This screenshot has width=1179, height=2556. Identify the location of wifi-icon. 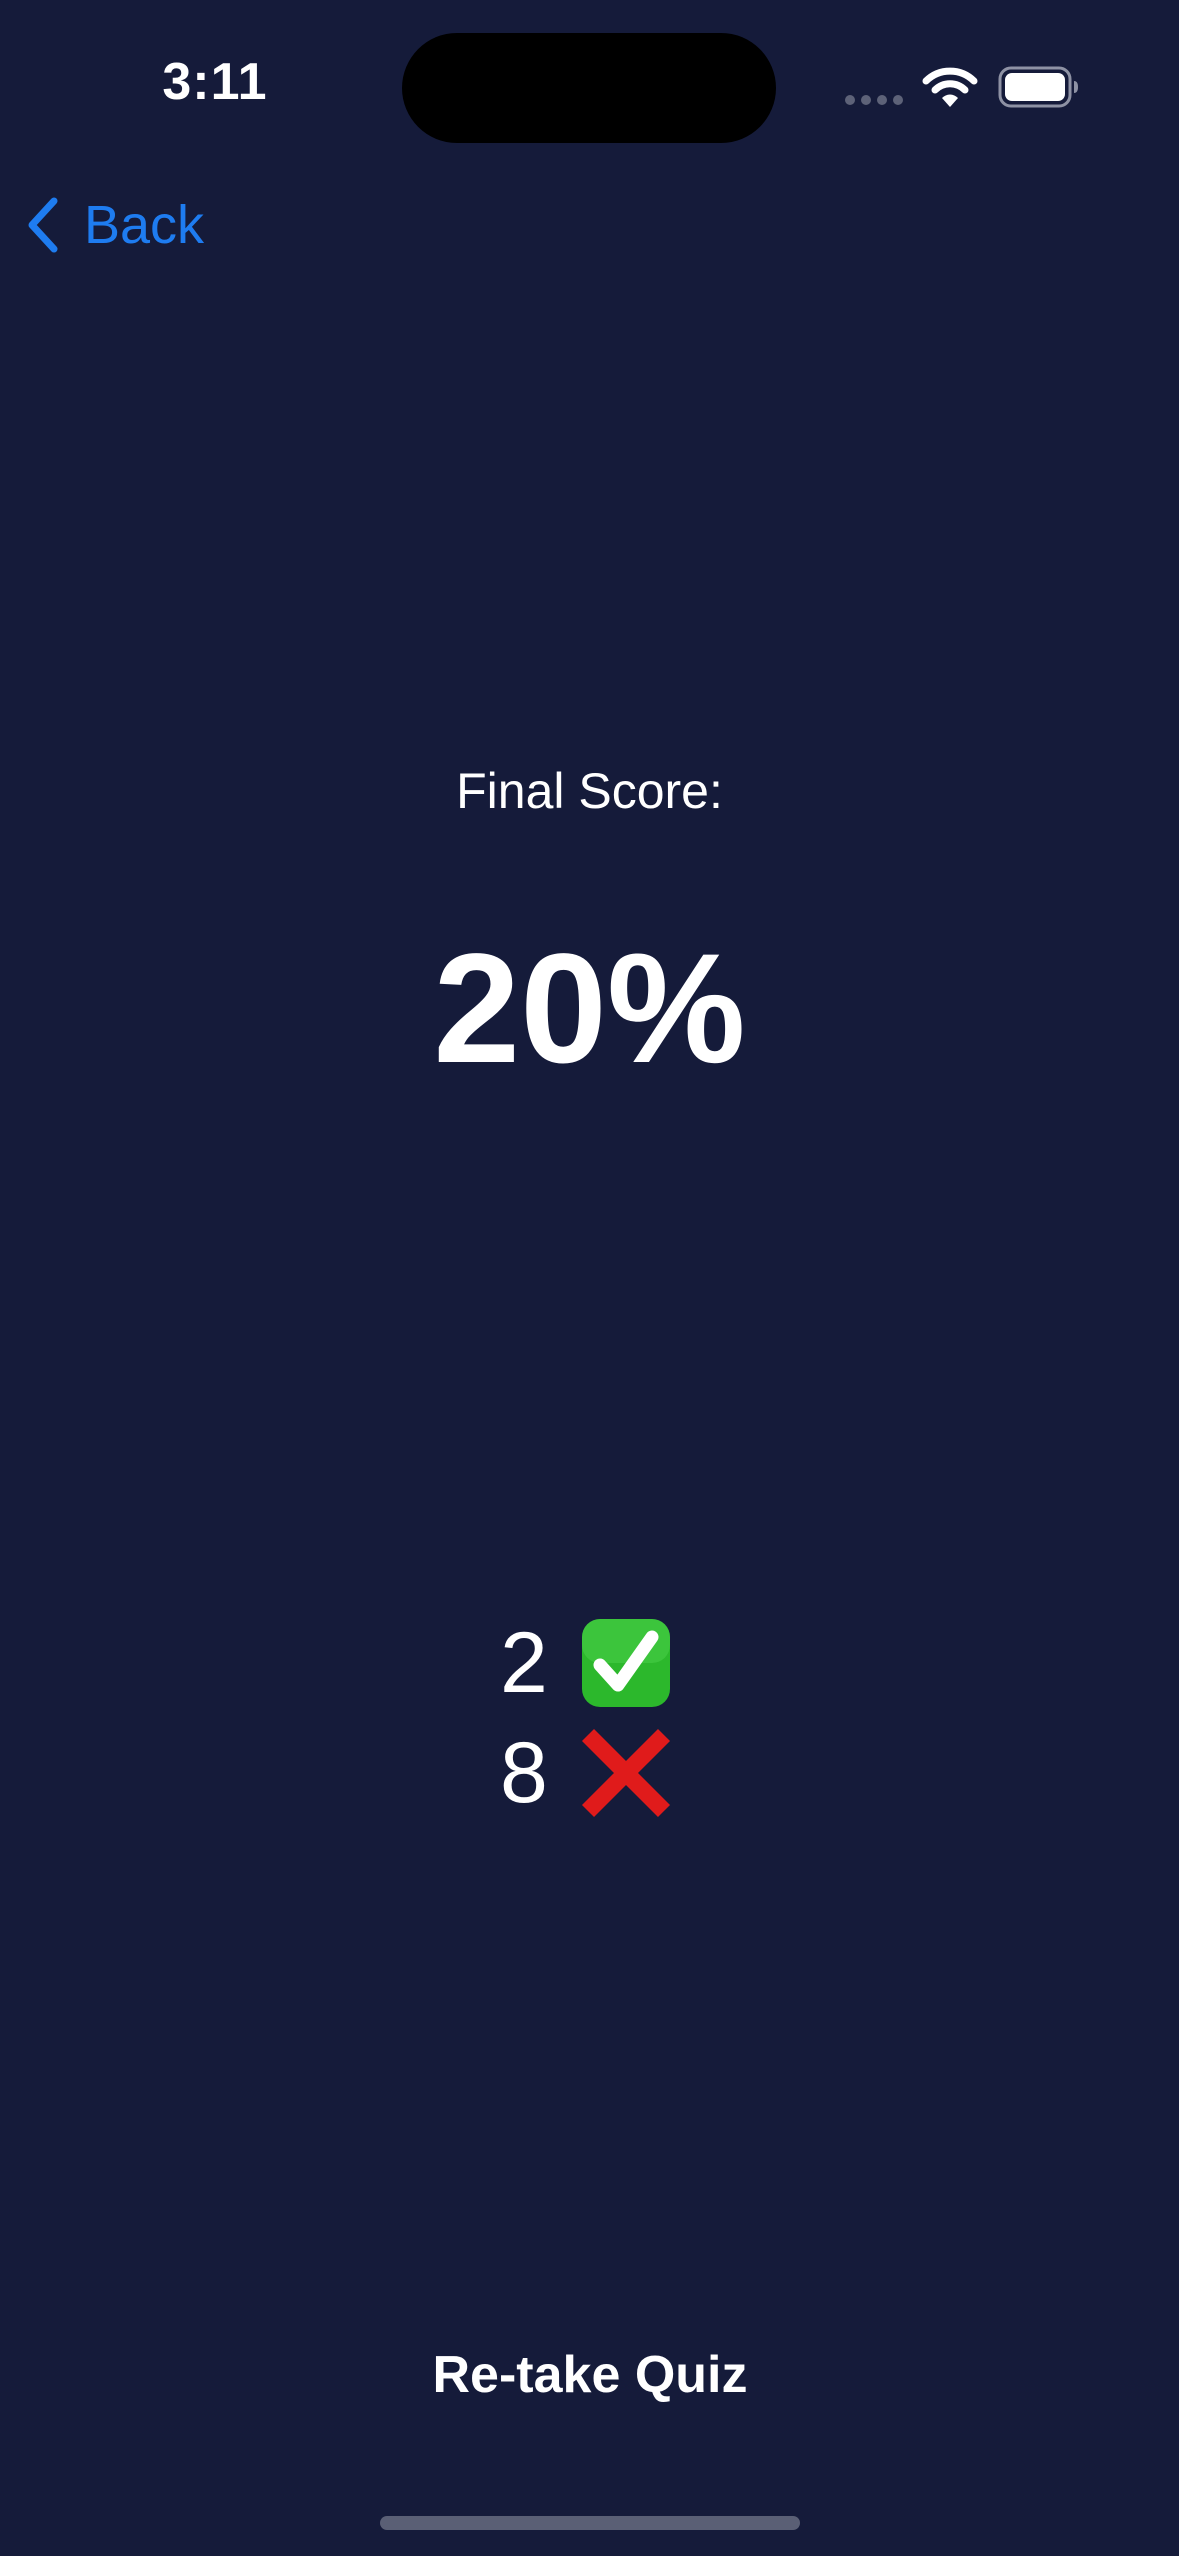
(950, 87).